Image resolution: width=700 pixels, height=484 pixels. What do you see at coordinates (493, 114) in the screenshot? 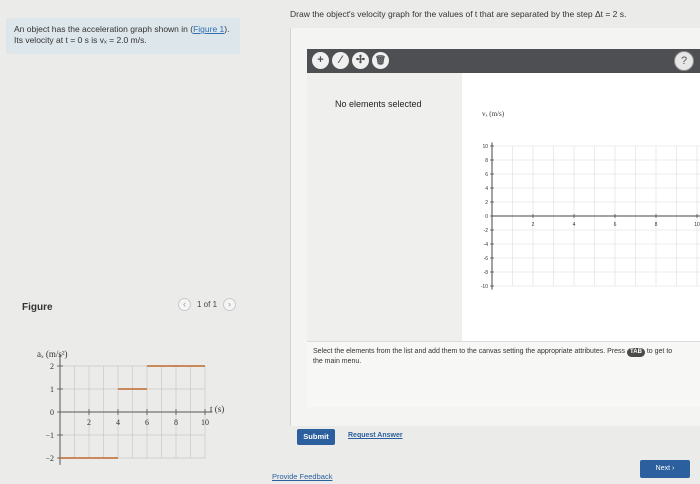
I see `velocity-y-axis-label: vₓ (m/s)` at bounding box center [493, 114].